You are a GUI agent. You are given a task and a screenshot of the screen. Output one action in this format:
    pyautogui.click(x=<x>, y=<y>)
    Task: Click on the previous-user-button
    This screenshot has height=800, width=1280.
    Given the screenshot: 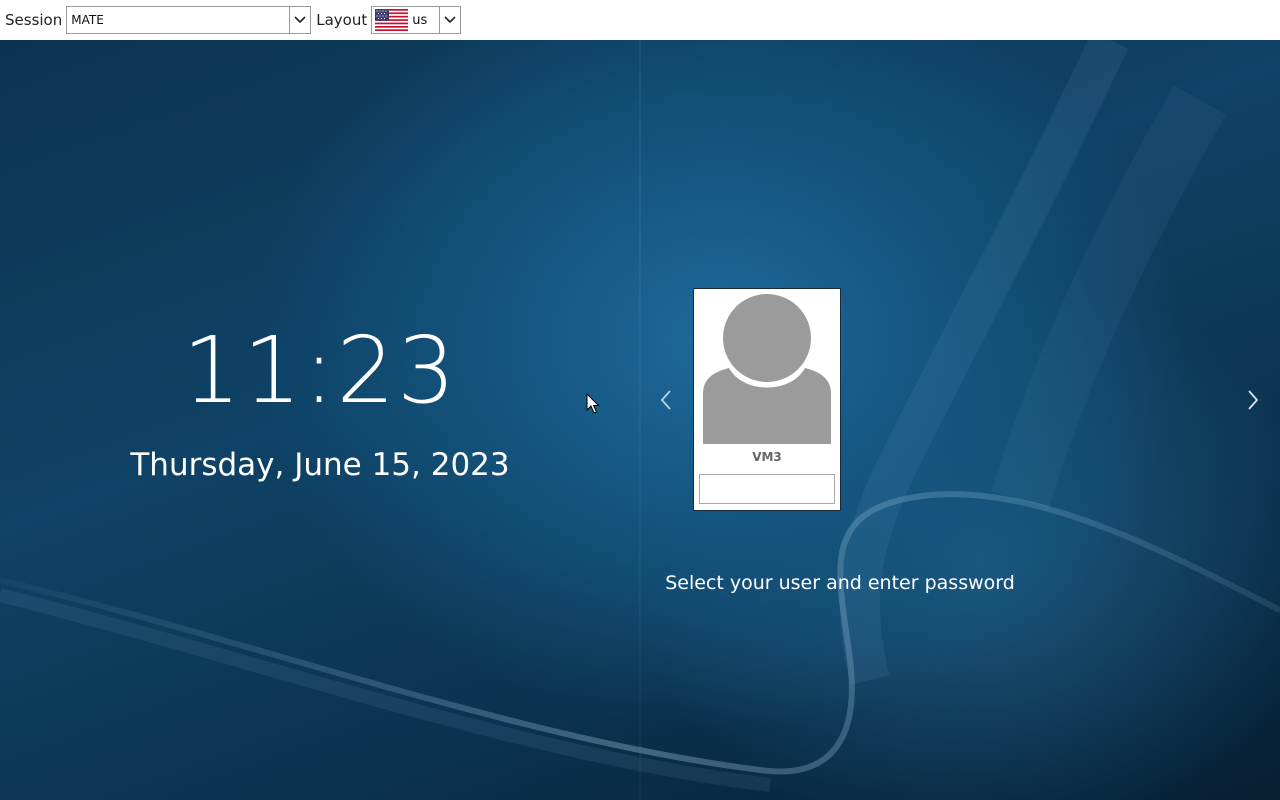 What is the action you would take?
    pyautogui.click(x=666, y=400)
    